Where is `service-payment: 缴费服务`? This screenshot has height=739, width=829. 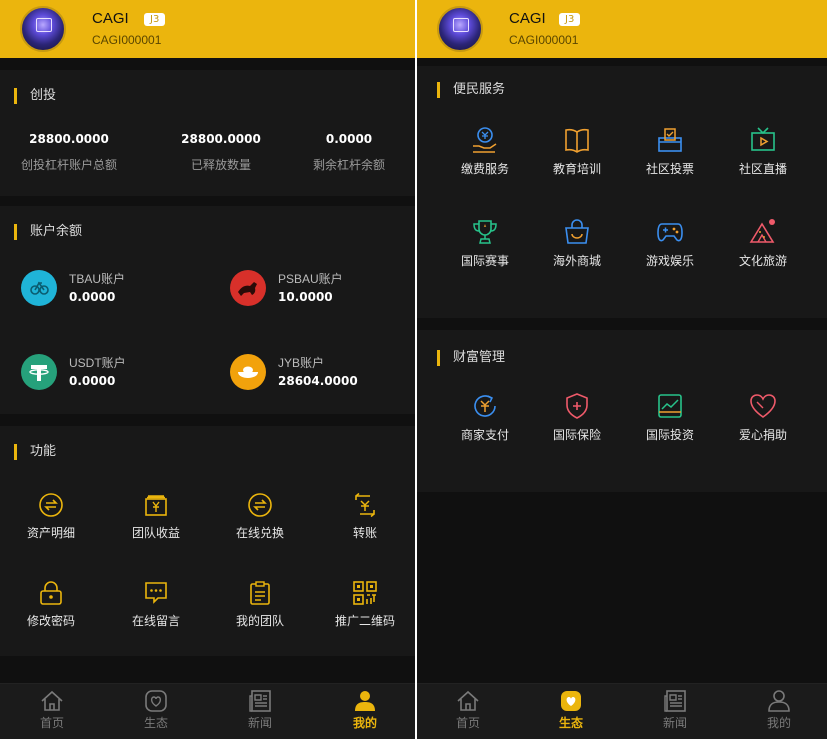
service-payment: 缴费服务 is located at coordinates (485, 156).